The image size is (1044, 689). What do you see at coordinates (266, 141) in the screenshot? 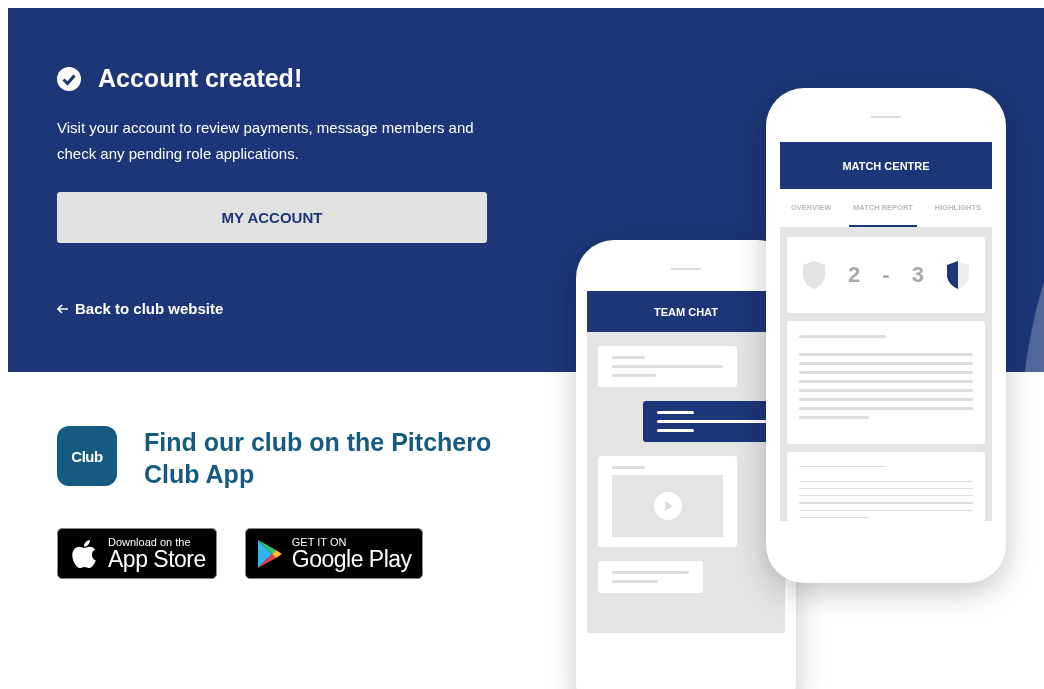
I see `account-message: Visit your account to review payments, message members and check any pending role applications.` at bounding box center [266, 141].